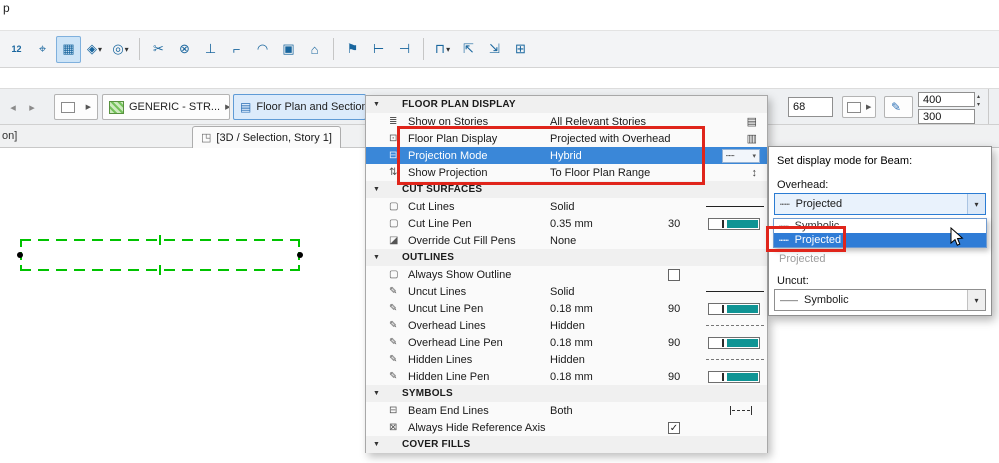 Image resolution: width=999 pixels, height=463 pixels. I want to click on panel-row: ≣ Show on Stories All Relevant Stories ▤, so click(566, 121).